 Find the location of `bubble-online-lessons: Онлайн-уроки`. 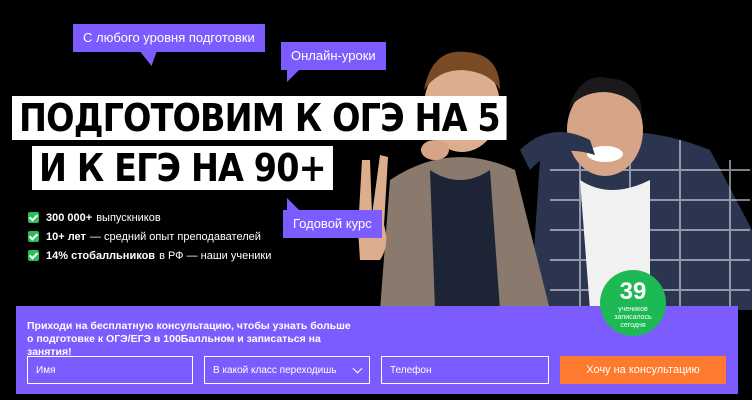

bubble-online-lessons: Онлайн-уроки is located at coordinates (333, 62).